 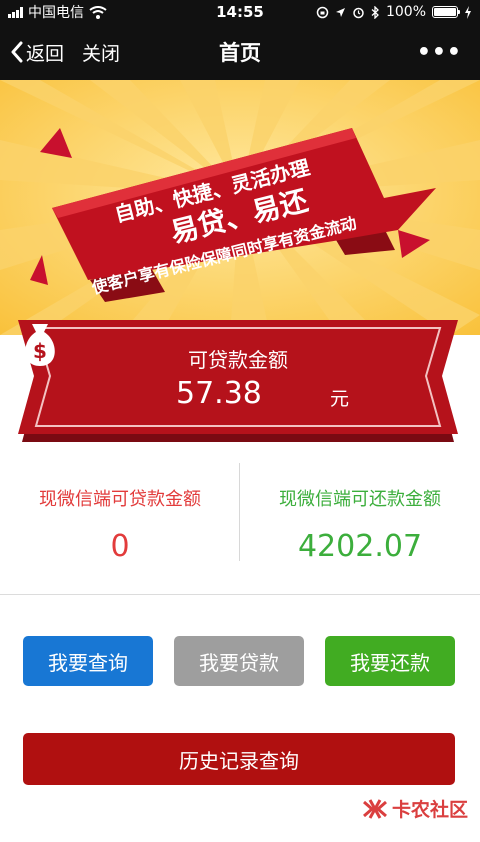 I want to click on back-button: 返回, so click(x=37, y=52).